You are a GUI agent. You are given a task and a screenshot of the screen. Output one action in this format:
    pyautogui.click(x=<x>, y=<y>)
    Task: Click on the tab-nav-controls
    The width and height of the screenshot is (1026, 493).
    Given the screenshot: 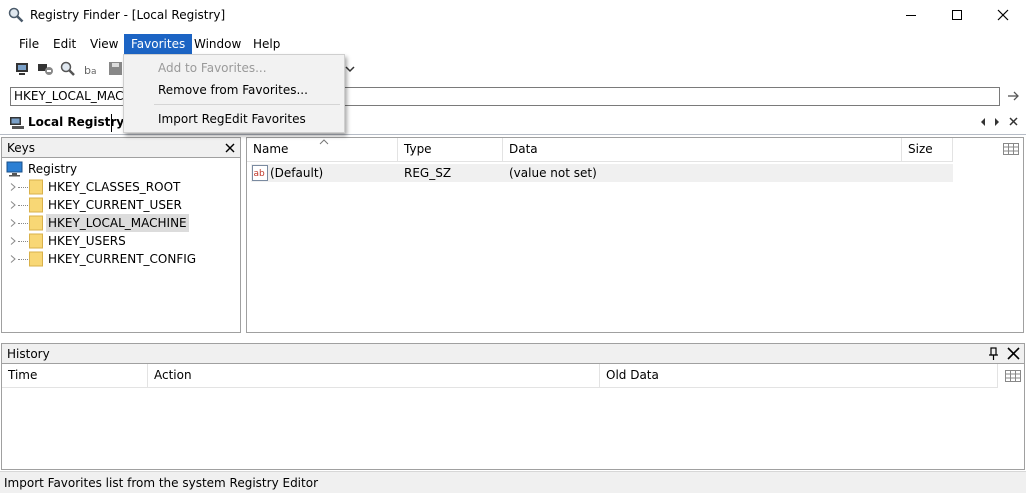 What is the action you would take?
    pyautogui.click(x=1001, y=122)
    